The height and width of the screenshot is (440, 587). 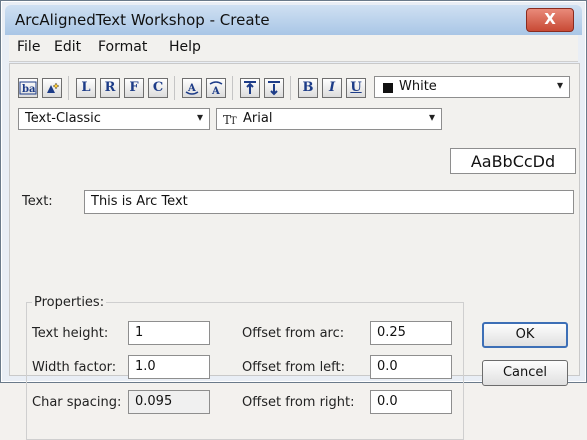 I want to click on align-bottom-icon, so click(x=274, y=88).